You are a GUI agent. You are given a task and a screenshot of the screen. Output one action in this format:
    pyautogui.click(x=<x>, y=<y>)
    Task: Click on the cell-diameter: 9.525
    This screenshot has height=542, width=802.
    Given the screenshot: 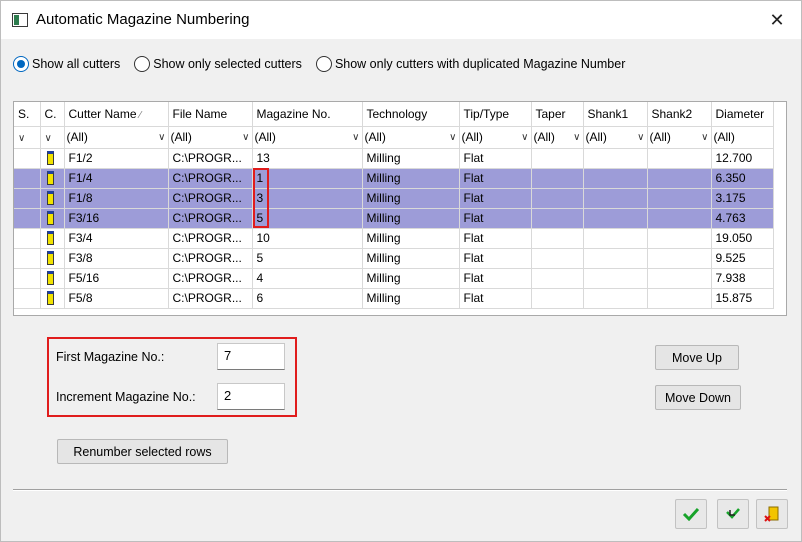 What is the action you would take?
    pyautogui.click(x=742, y=258)
    